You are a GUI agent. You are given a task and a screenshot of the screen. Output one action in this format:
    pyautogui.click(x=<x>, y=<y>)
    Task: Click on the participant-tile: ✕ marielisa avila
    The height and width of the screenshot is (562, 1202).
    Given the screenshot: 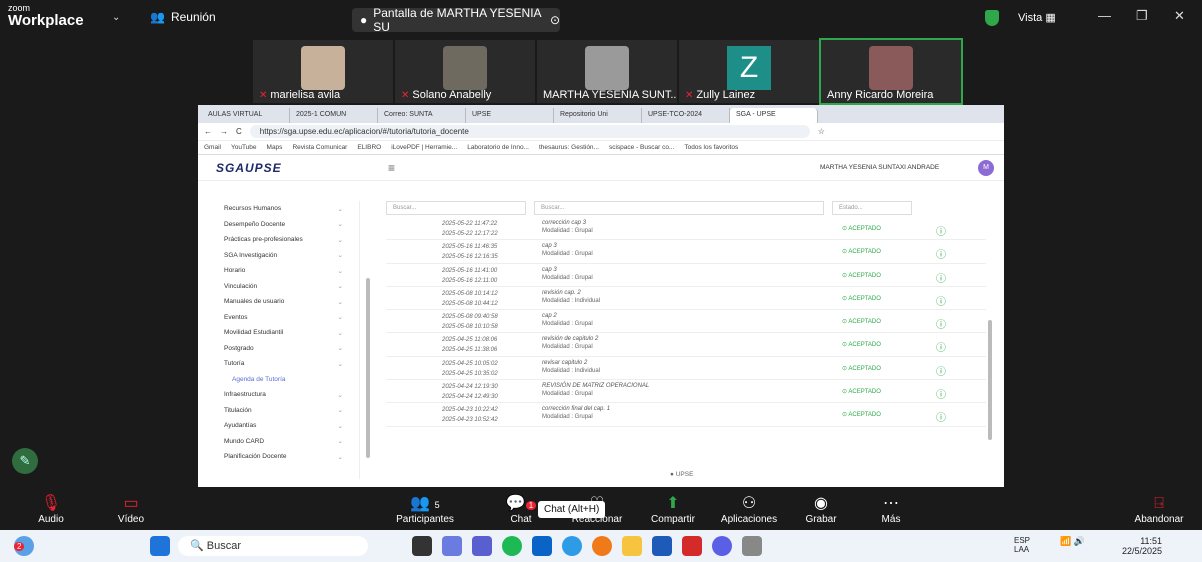 What is the action you would take?
    pyautogui.click(x=323, y=71)
    